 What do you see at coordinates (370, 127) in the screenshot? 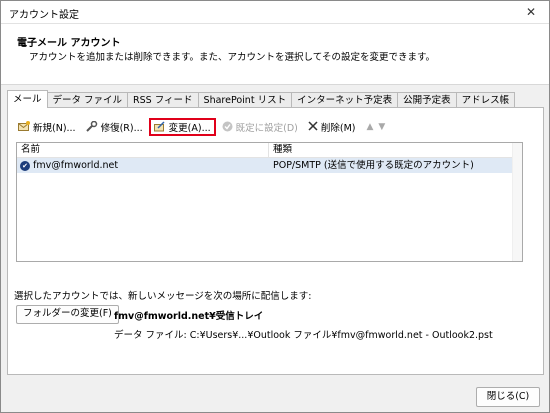
I see `move-up-icon: ▲` at bounding box center [370, 127].